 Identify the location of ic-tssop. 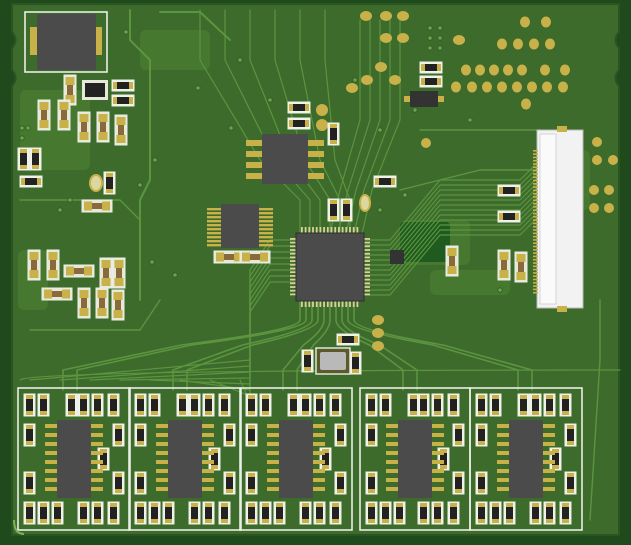
(240, 234).